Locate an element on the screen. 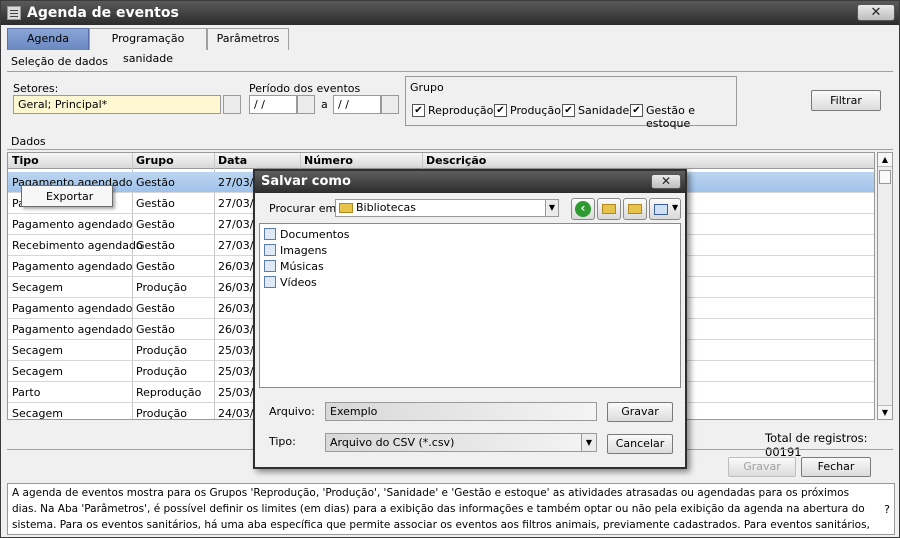 The width and height of the screenshot is (900, 538). scroll-down-icon: ▼ is located at coordinates (885, 412).